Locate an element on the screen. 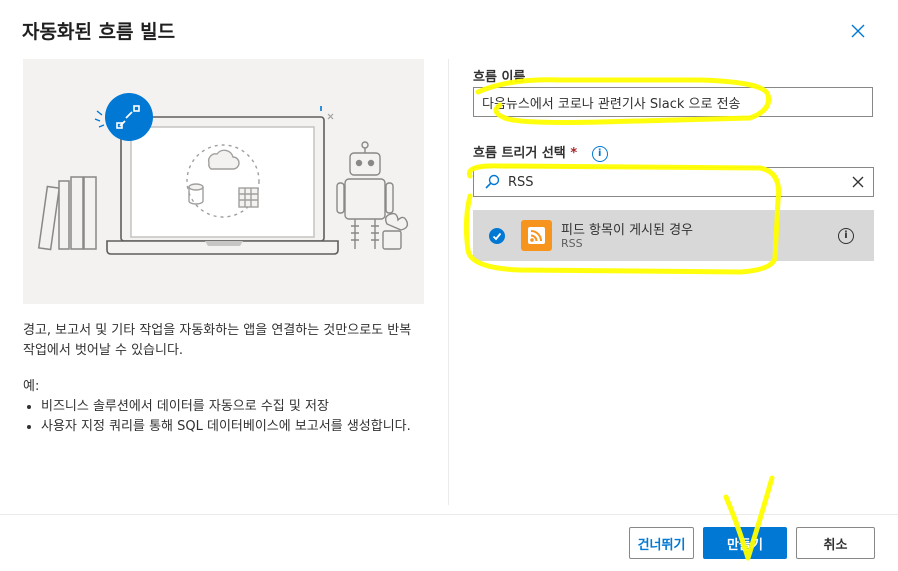  rss-icon is located at coordinates (536, 235).